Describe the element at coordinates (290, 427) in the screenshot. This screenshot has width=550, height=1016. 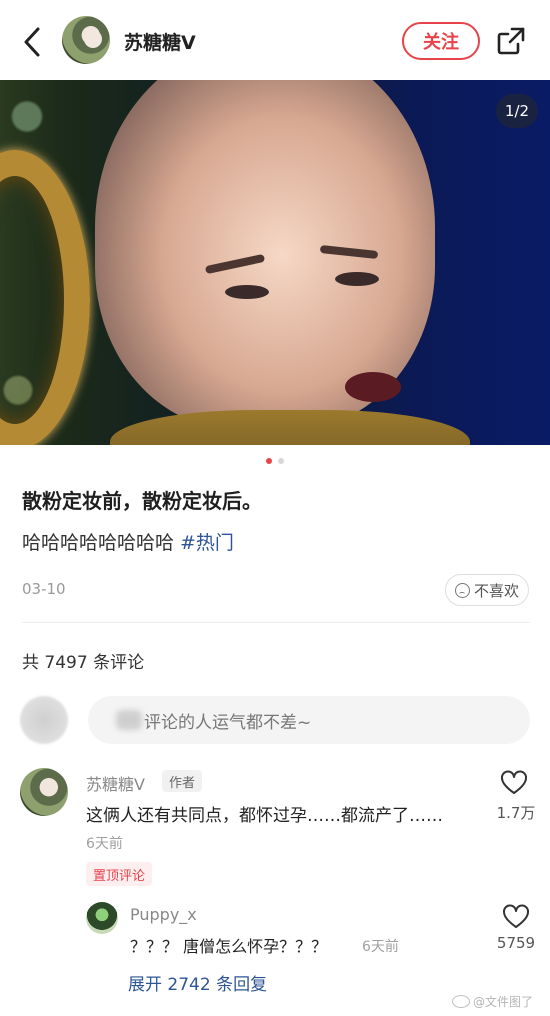
I see `robe-illustration` at that location.